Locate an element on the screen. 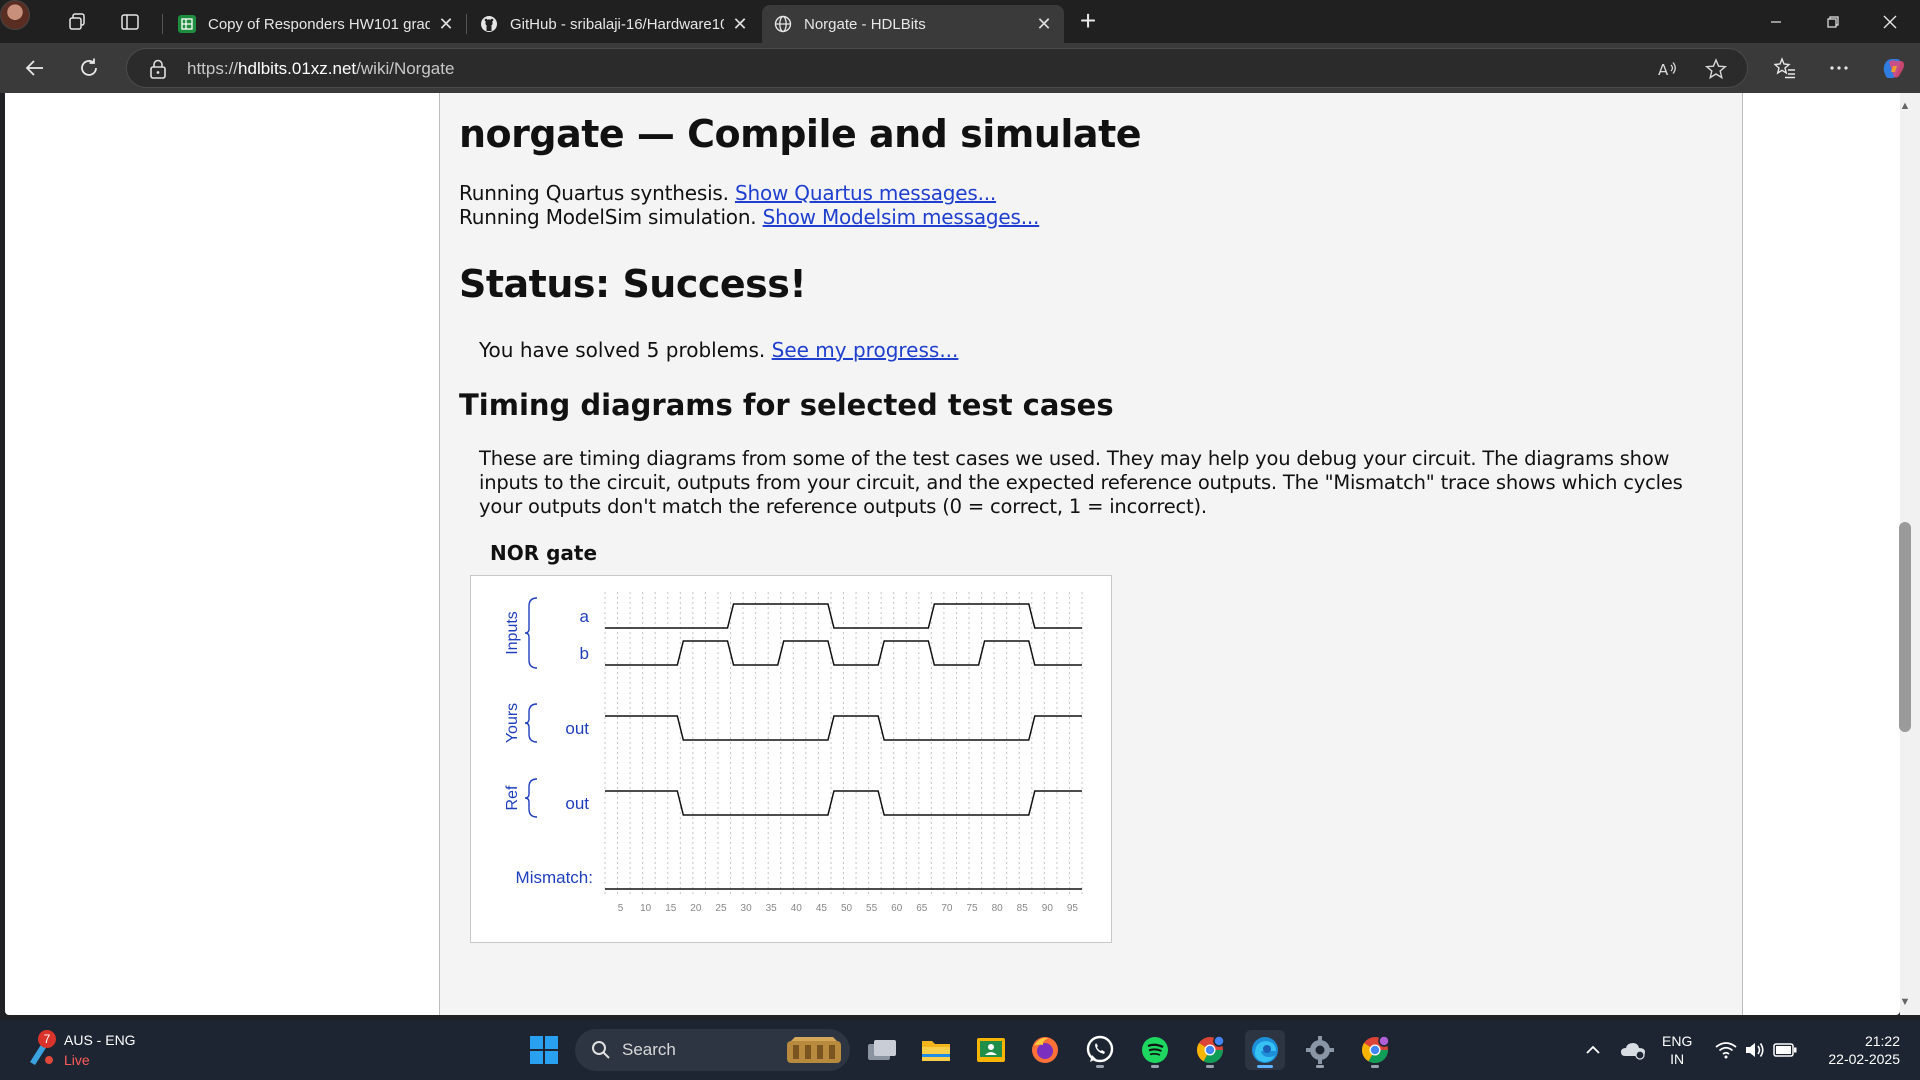 This screenshot has width=1920, height=1080. new-tab-button: + is located at coordinates (1088, 22).